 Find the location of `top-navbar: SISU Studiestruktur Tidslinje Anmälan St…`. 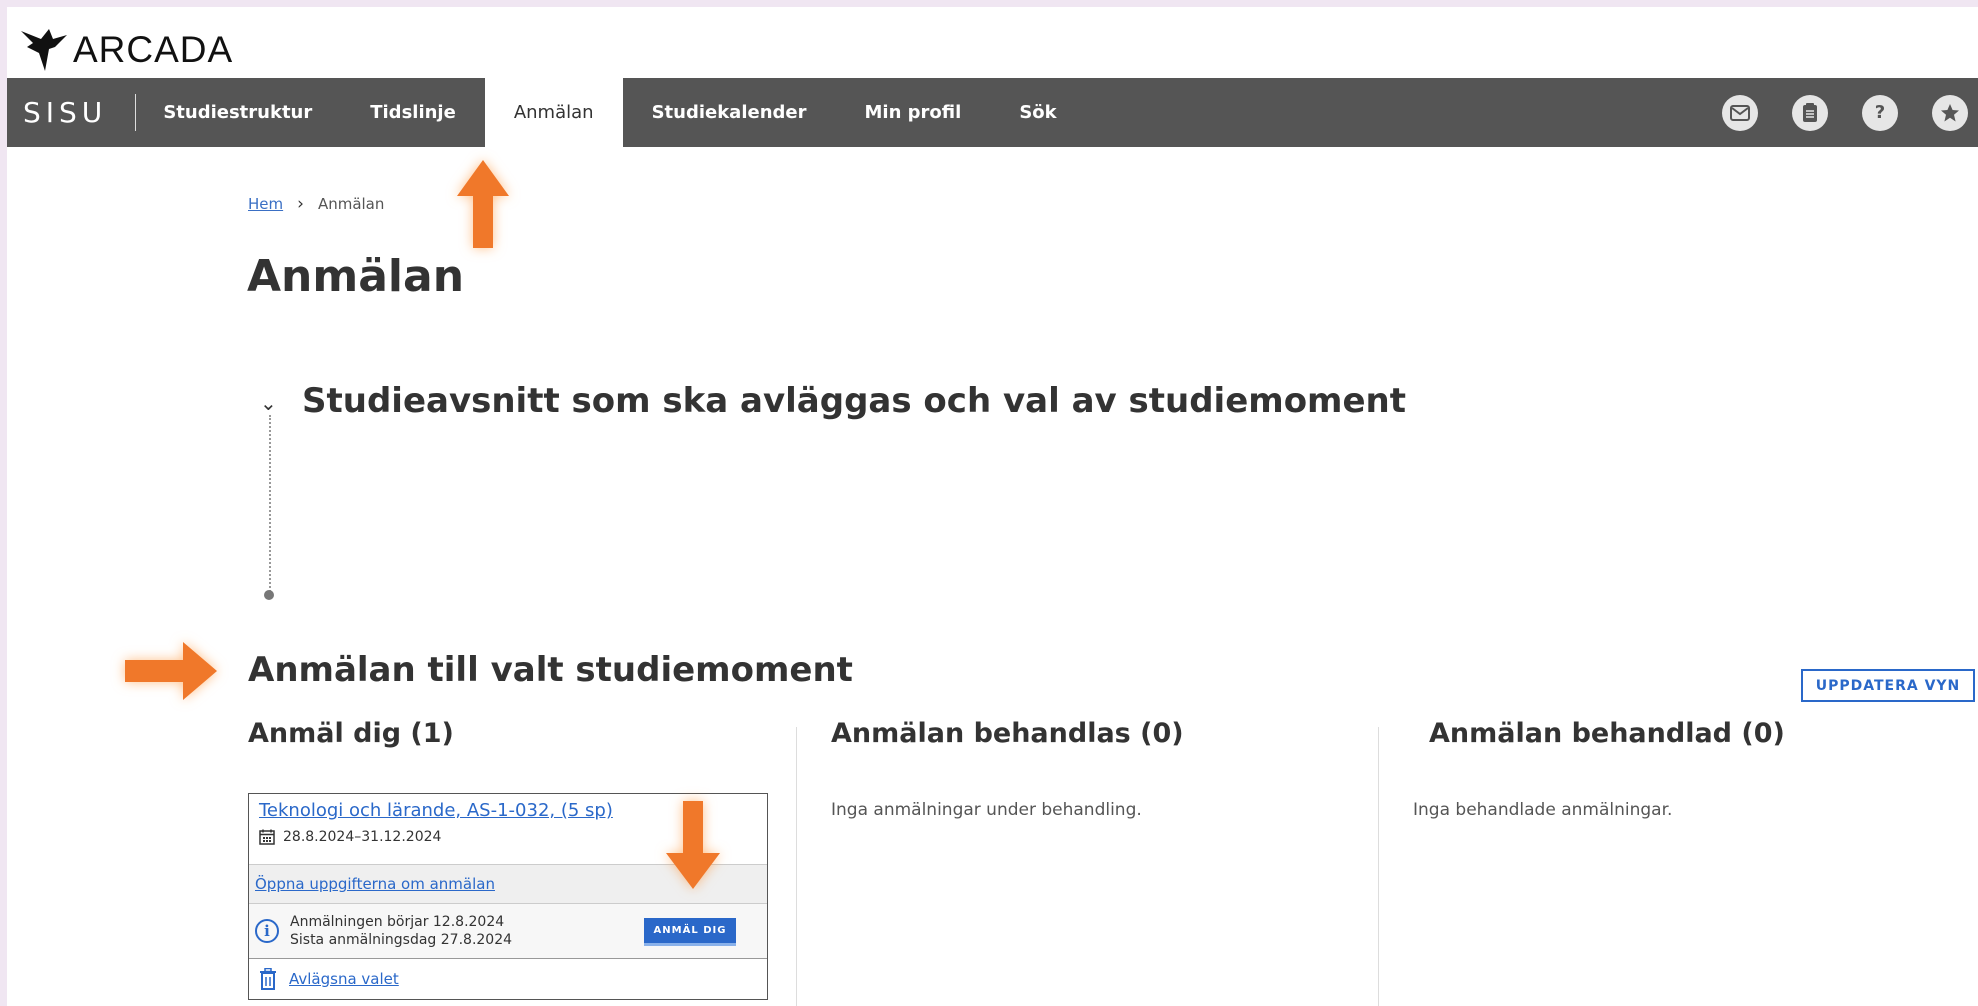

top-navbar: SISU Studiestruktur Tidslinje Anmälan St… is located at coordinates (992, 112).